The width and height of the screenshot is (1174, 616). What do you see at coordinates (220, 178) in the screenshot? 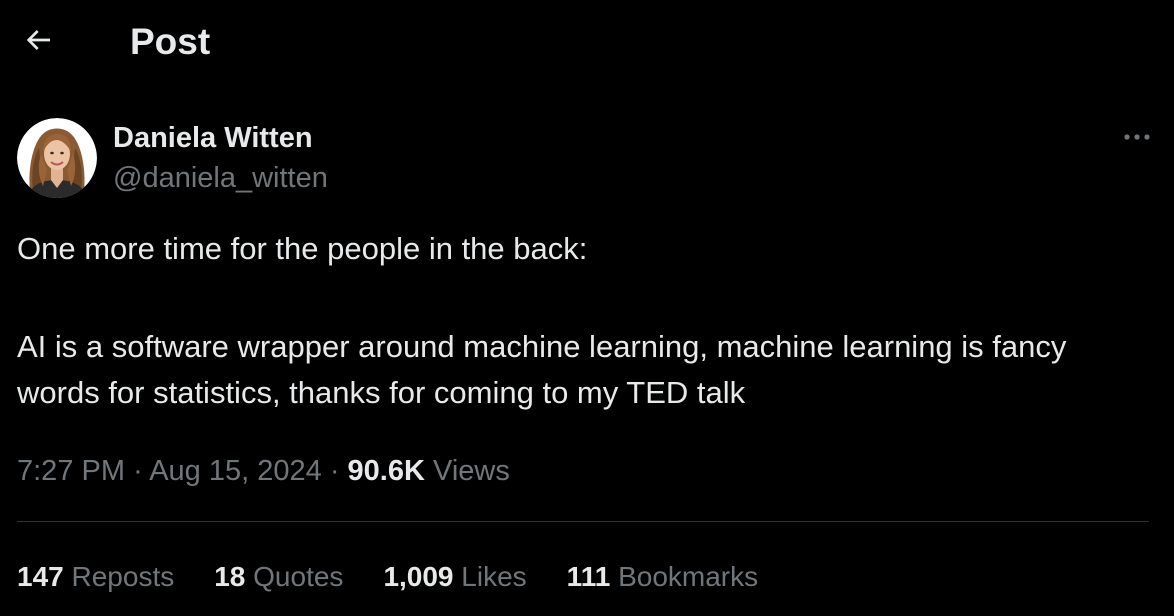
I see `author-handle: @daniela_witten` at bounding box center [220, 178].